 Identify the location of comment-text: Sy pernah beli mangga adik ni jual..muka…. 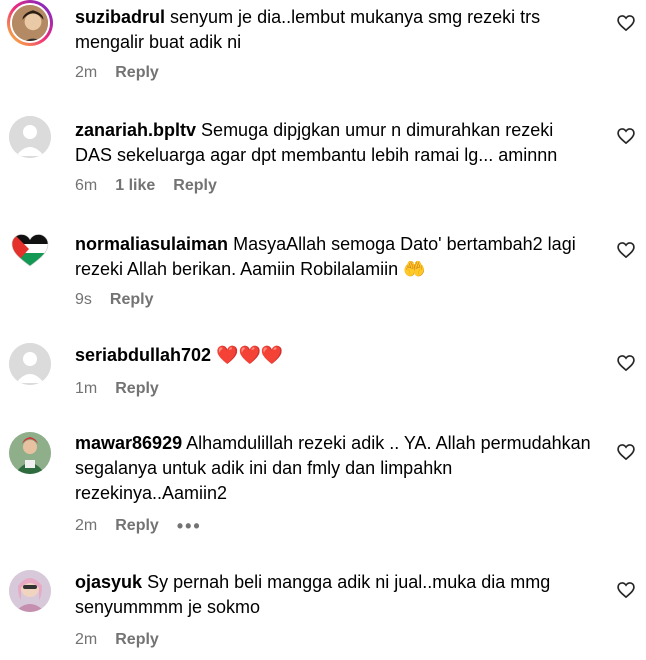
(313, 594).